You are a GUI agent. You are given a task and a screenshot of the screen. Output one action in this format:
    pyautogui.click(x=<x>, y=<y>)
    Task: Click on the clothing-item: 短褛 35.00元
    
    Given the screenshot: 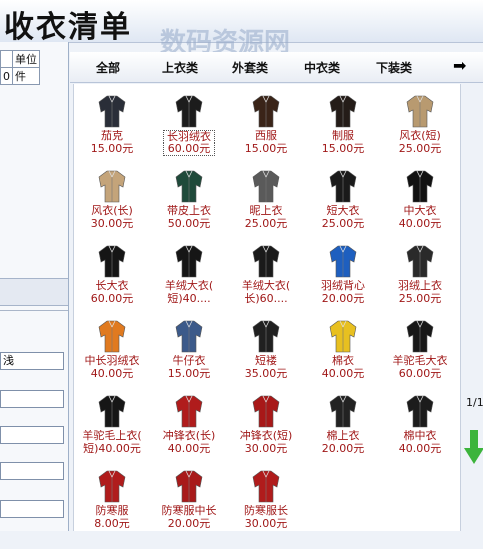 What is the action you would take?
    pyautogui.click(x=266, y=357)
    